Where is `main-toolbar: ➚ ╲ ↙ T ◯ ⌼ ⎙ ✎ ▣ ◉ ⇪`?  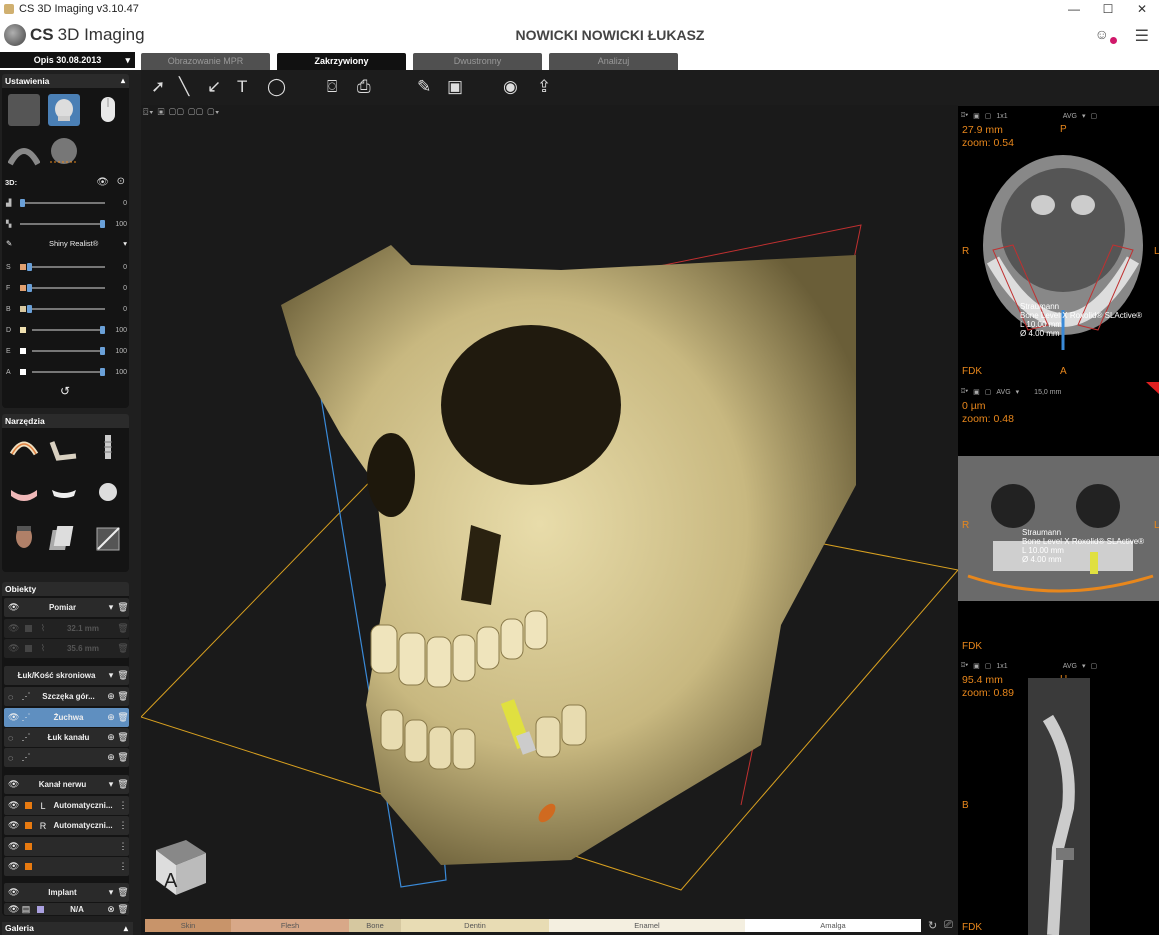
main-toolbar: ➚ ╲ ↙ T ◯ ⌼ ⎙ ✎ ▣ ◉ ⇪ is located at coordinates (650, 88).